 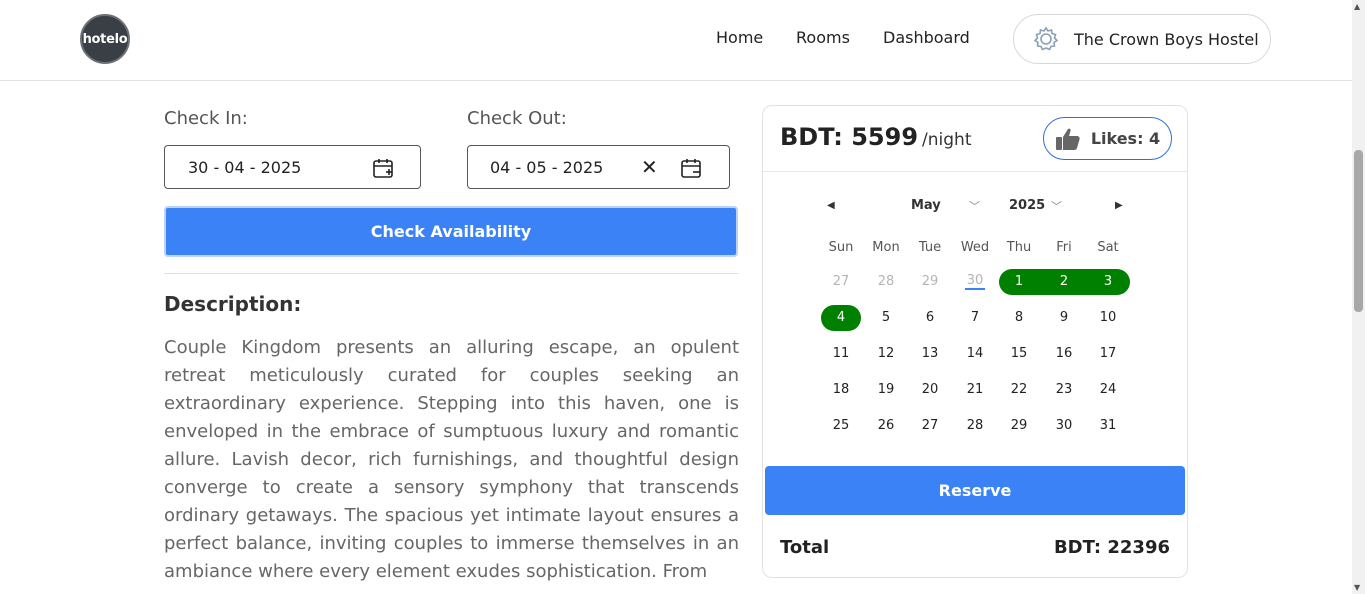 I want to click on hostel-profile-button: The Crown Boys Hostel, so click(x=1142, y=39).